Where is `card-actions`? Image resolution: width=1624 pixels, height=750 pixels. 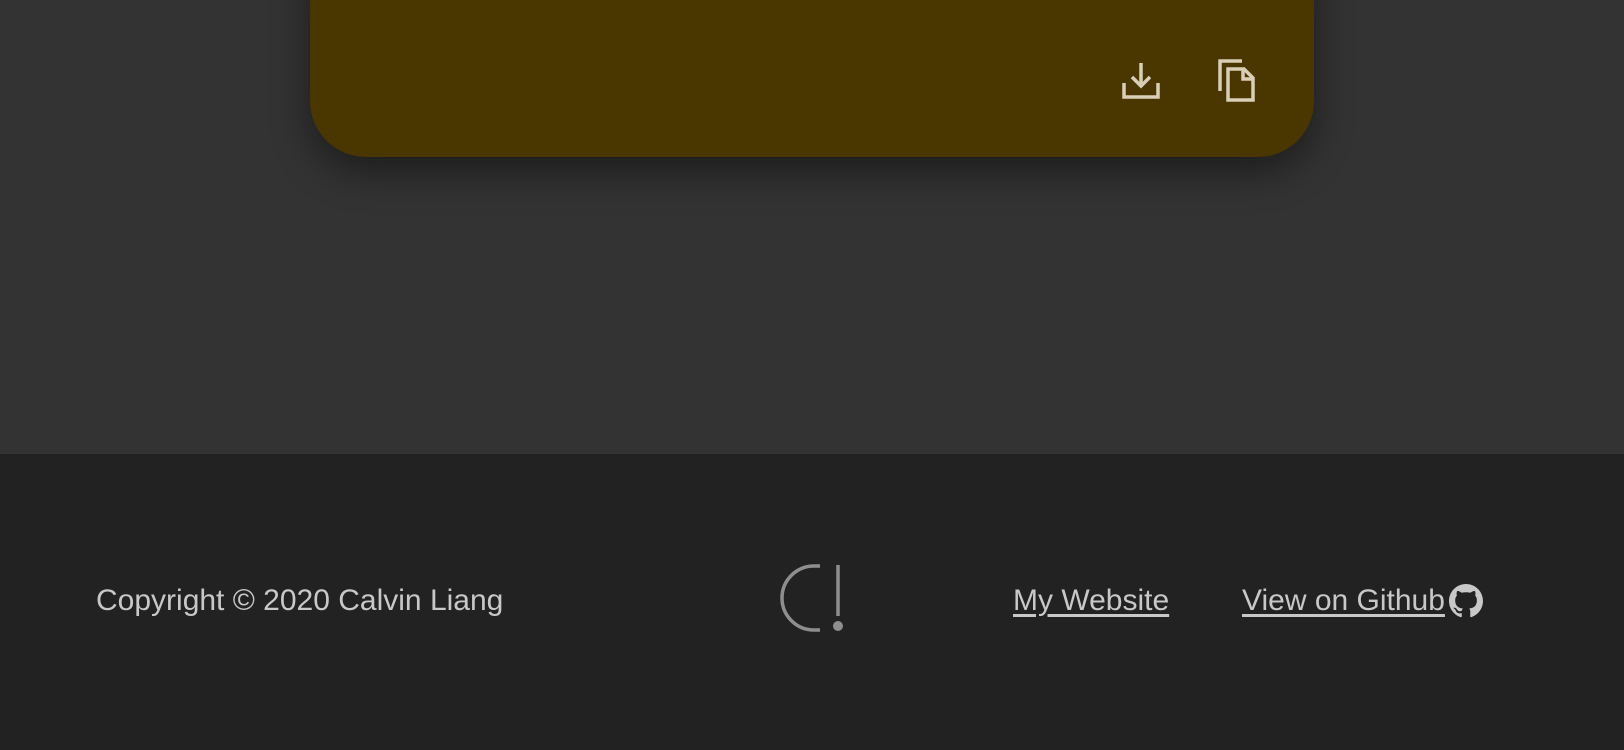
card-actions is located at coordinates (1188, 80).